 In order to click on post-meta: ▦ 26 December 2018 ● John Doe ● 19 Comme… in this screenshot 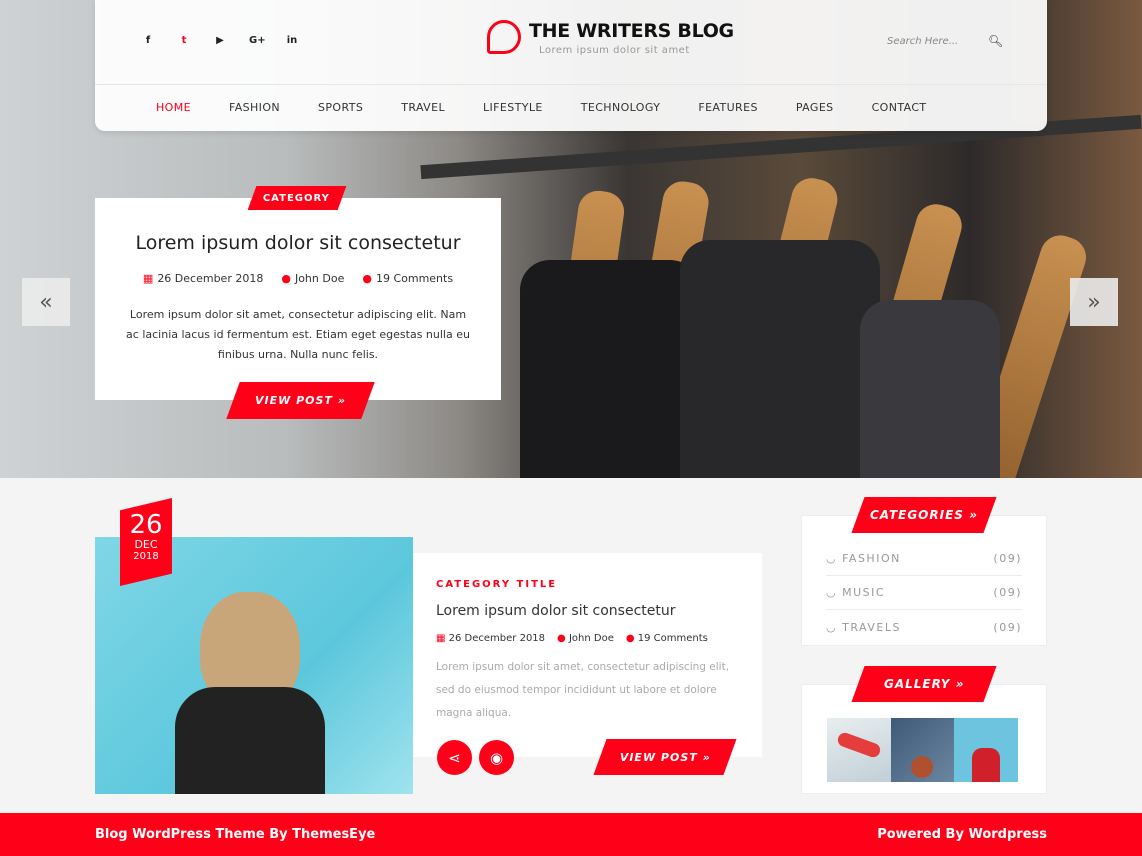, I will do `click(572, 638)`.